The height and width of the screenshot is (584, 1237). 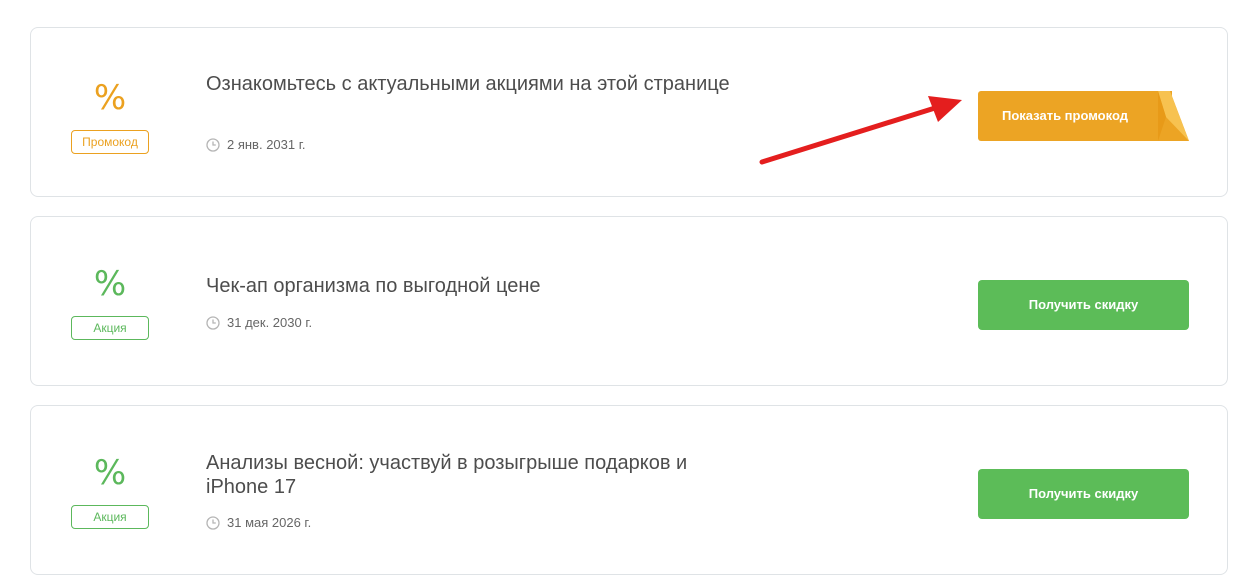 I want to click on deal-badge-column: % Промокод, so click(x=110, y=112).